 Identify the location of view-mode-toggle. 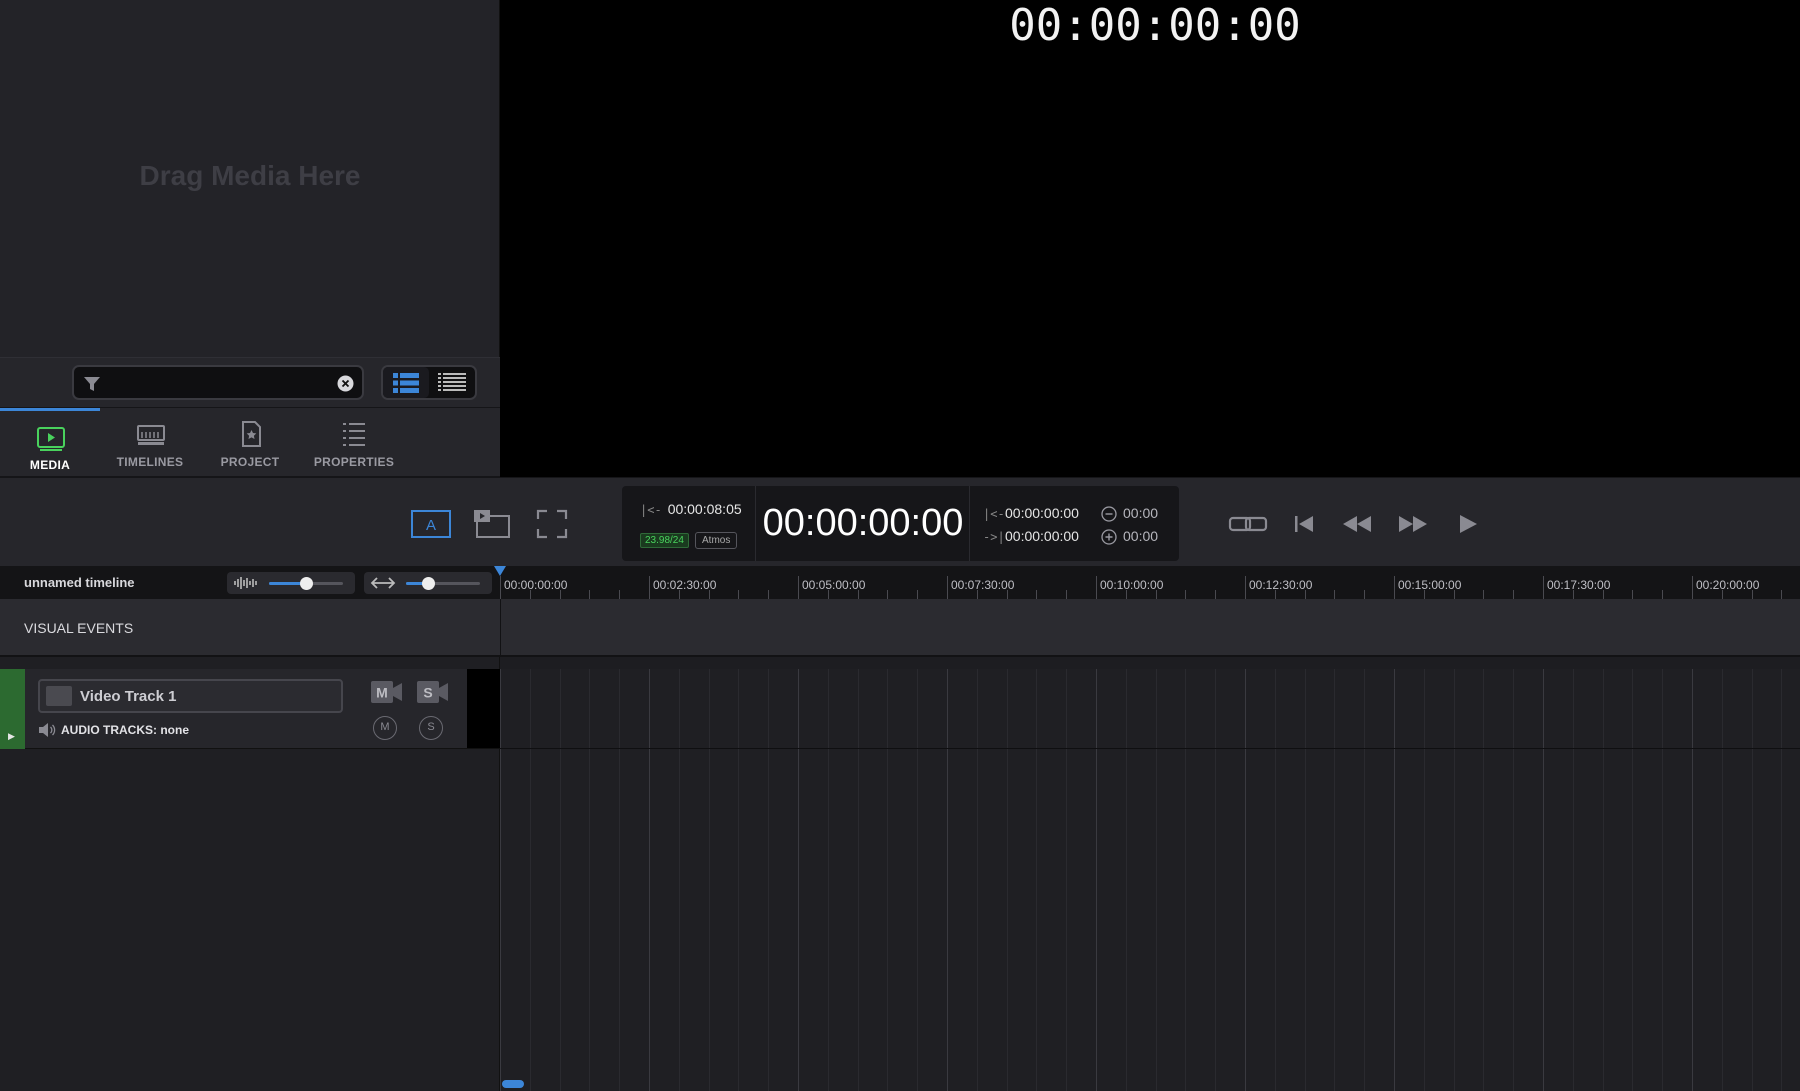
(429, 382).